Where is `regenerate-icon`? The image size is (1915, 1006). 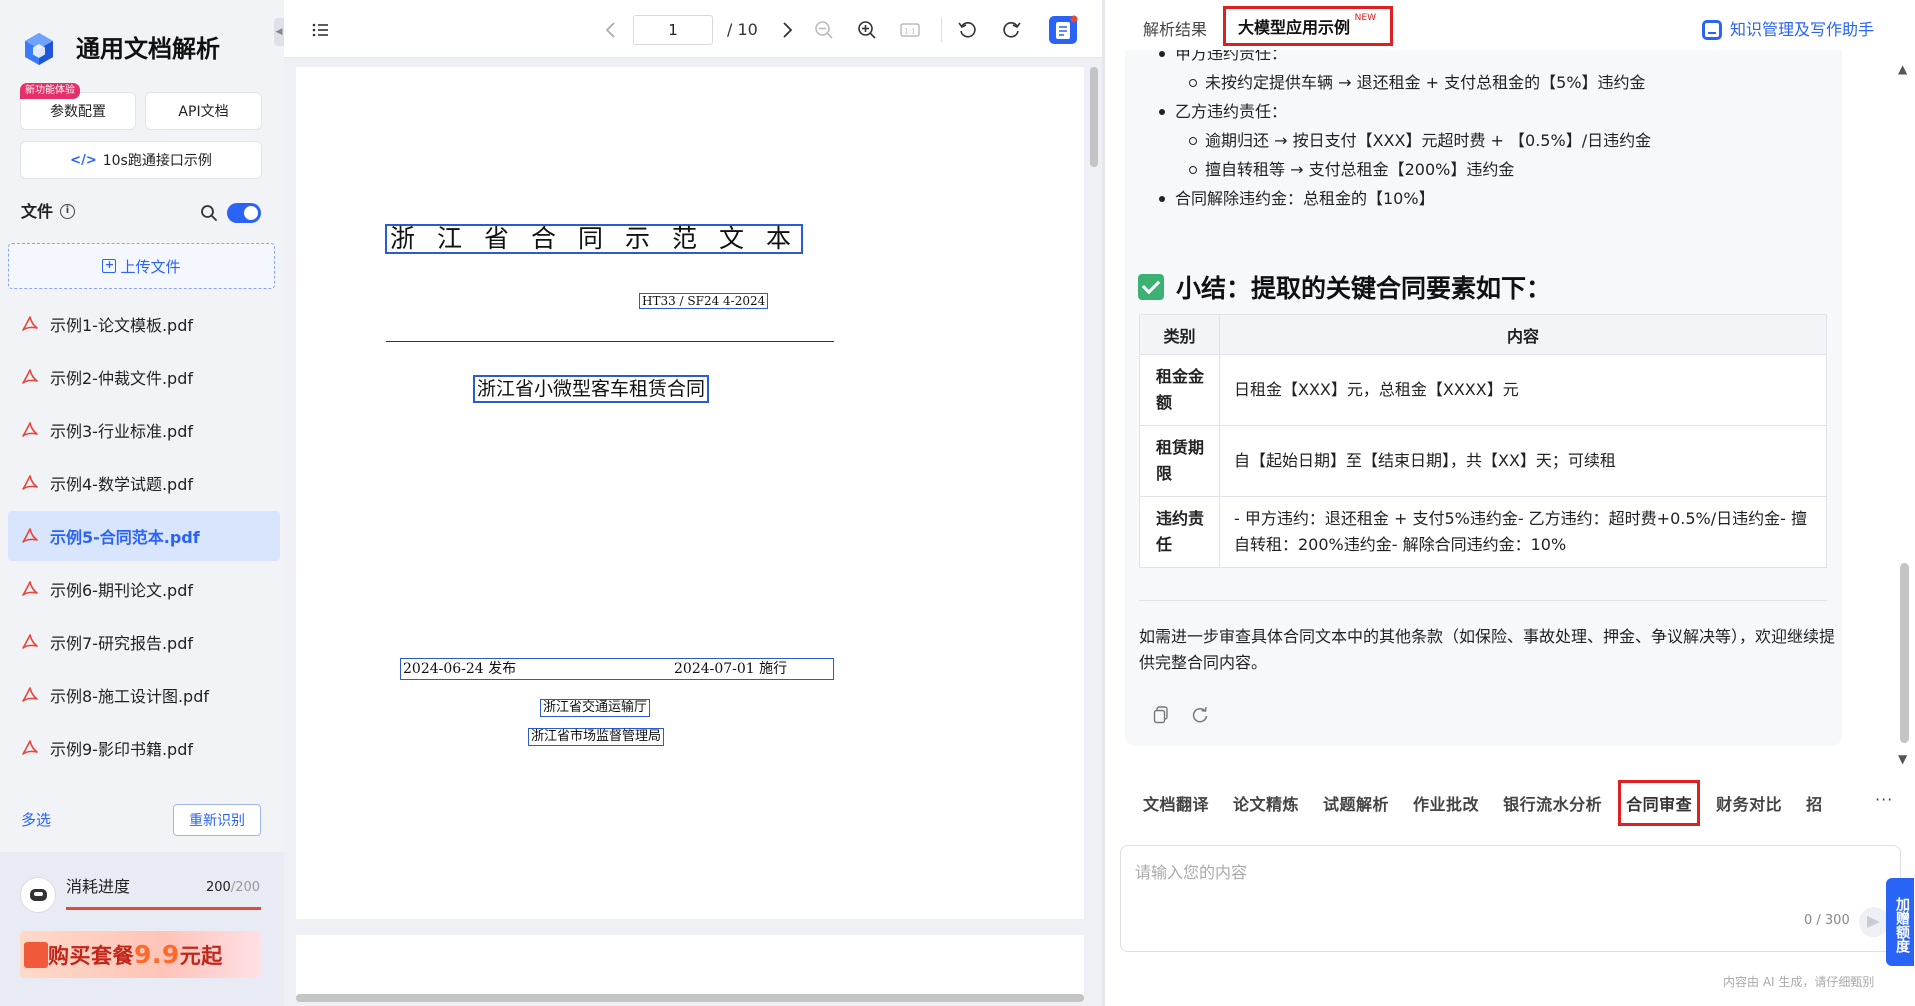
regenerate-icon is located at coordinates (1200, 715).